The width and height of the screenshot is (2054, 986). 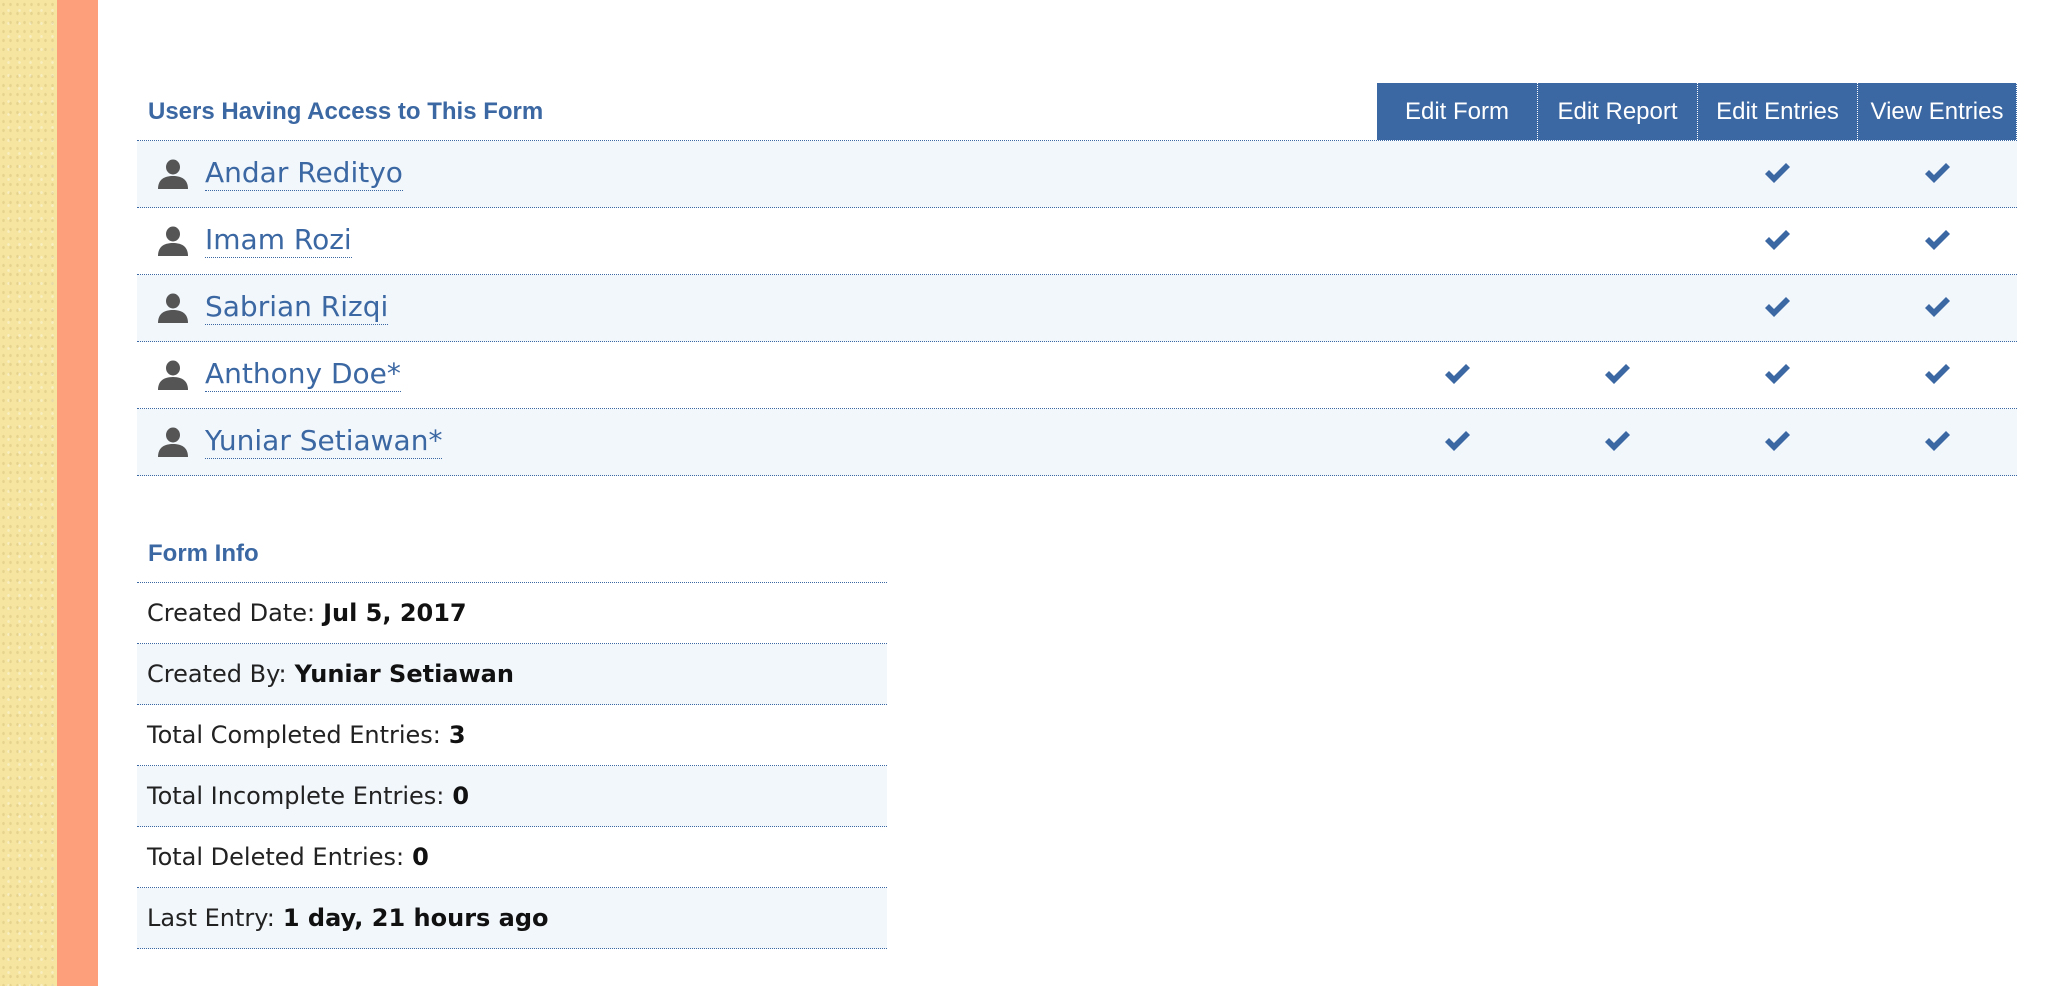 I want to click on form-info-title: Form Info, so click(x=203, y=553).